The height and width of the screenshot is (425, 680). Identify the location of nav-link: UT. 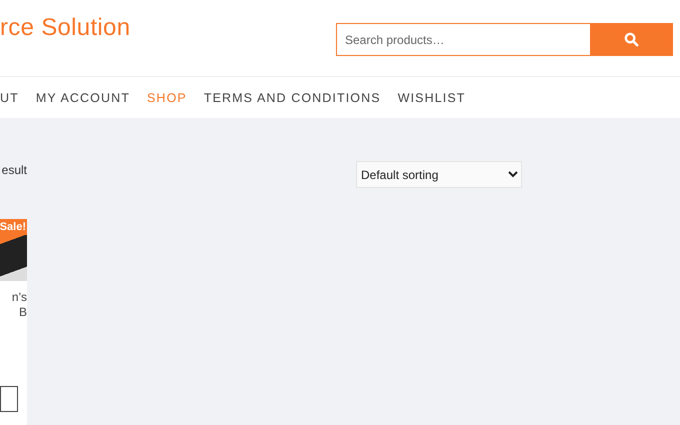
(9, 97).